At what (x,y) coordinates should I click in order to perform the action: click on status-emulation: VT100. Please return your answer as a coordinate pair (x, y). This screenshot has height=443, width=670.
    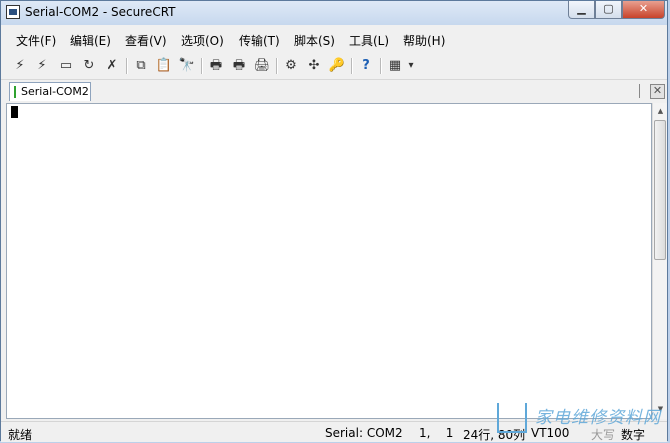
    Looking at the image, I should click on (550, 433).